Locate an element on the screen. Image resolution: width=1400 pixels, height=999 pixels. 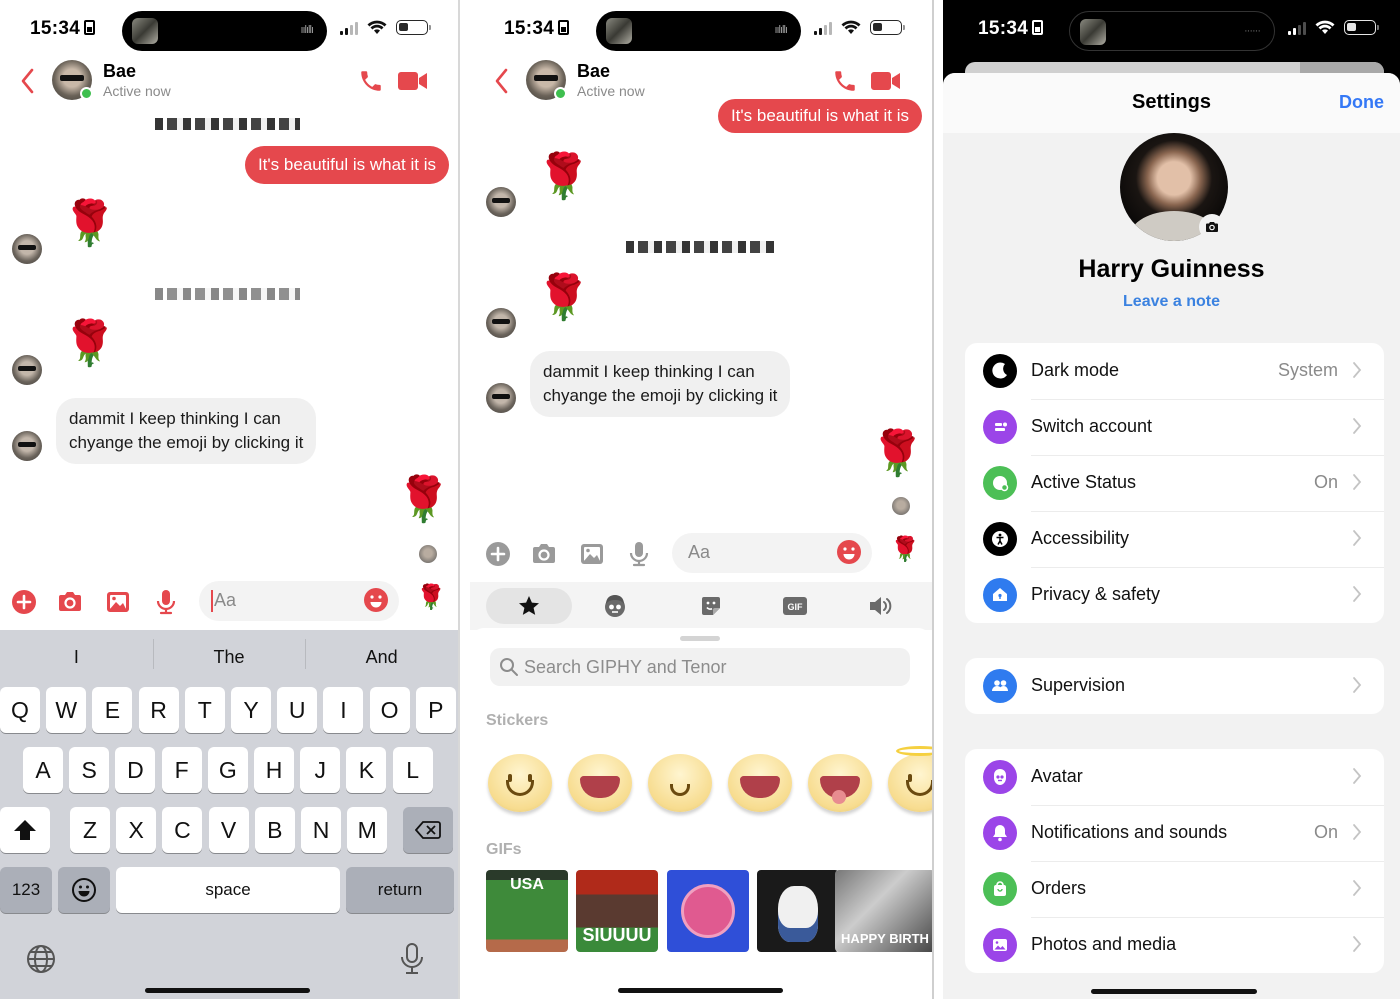
photo-gallery-icon is located at coordinates (118, 602).